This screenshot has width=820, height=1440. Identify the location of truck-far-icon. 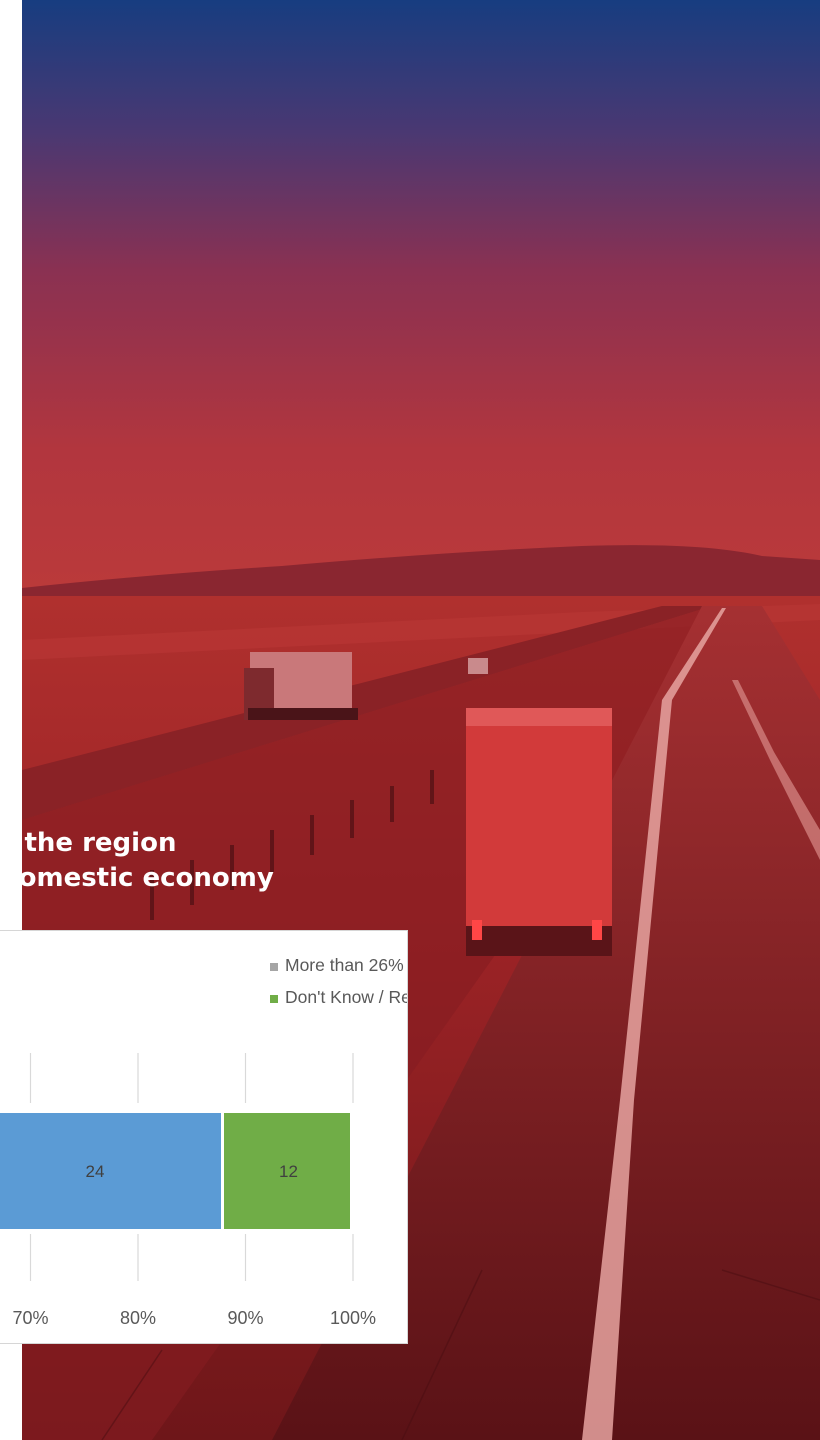
(301, 686).